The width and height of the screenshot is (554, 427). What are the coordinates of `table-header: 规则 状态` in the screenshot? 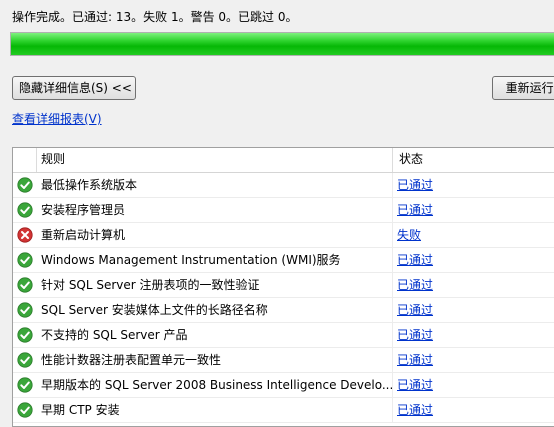 It's located at (283, 160).